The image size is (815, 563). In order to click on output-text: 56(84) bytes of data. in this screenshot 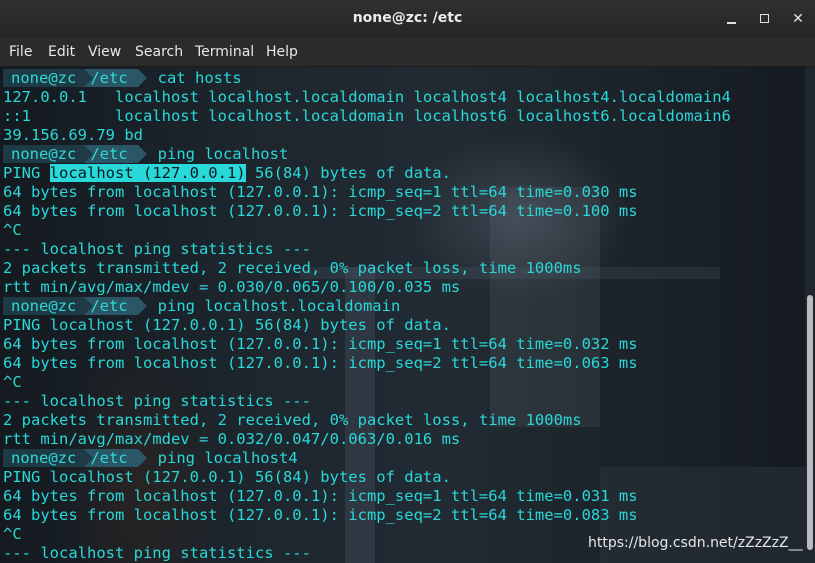, I will do `click(348, 173)`.